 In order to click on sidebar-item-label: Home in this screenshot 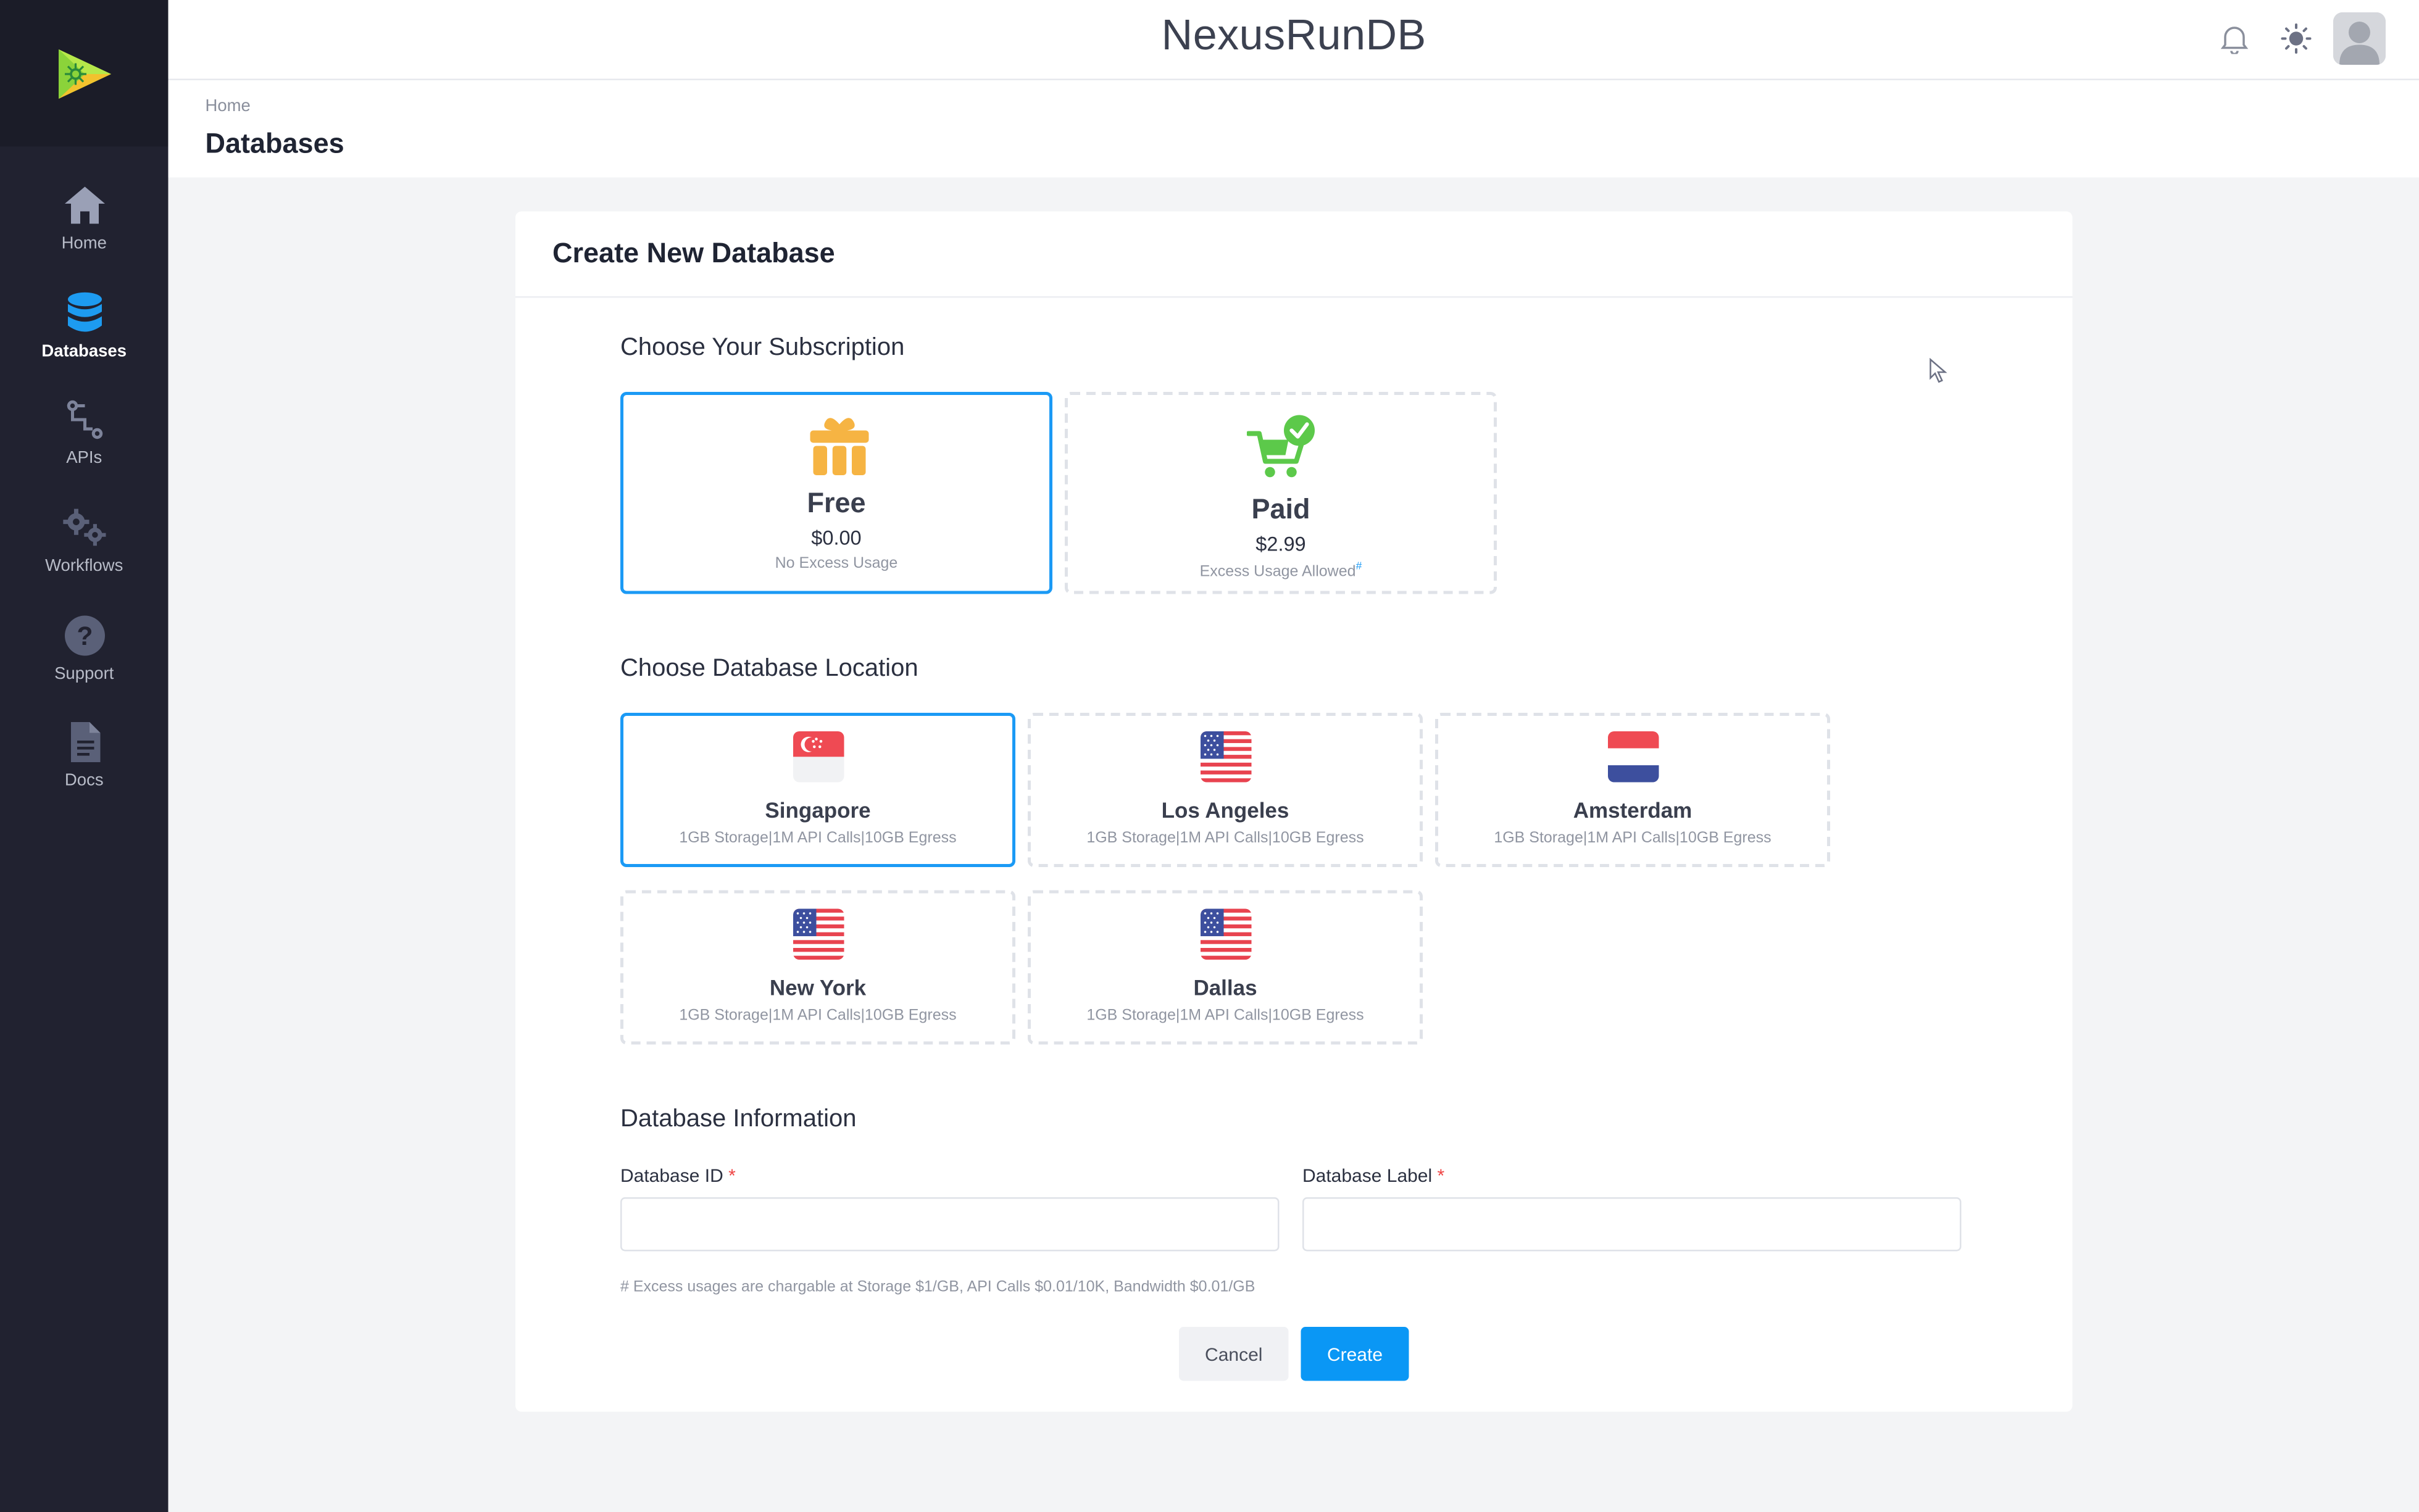, I will do `click(84, 244)`.